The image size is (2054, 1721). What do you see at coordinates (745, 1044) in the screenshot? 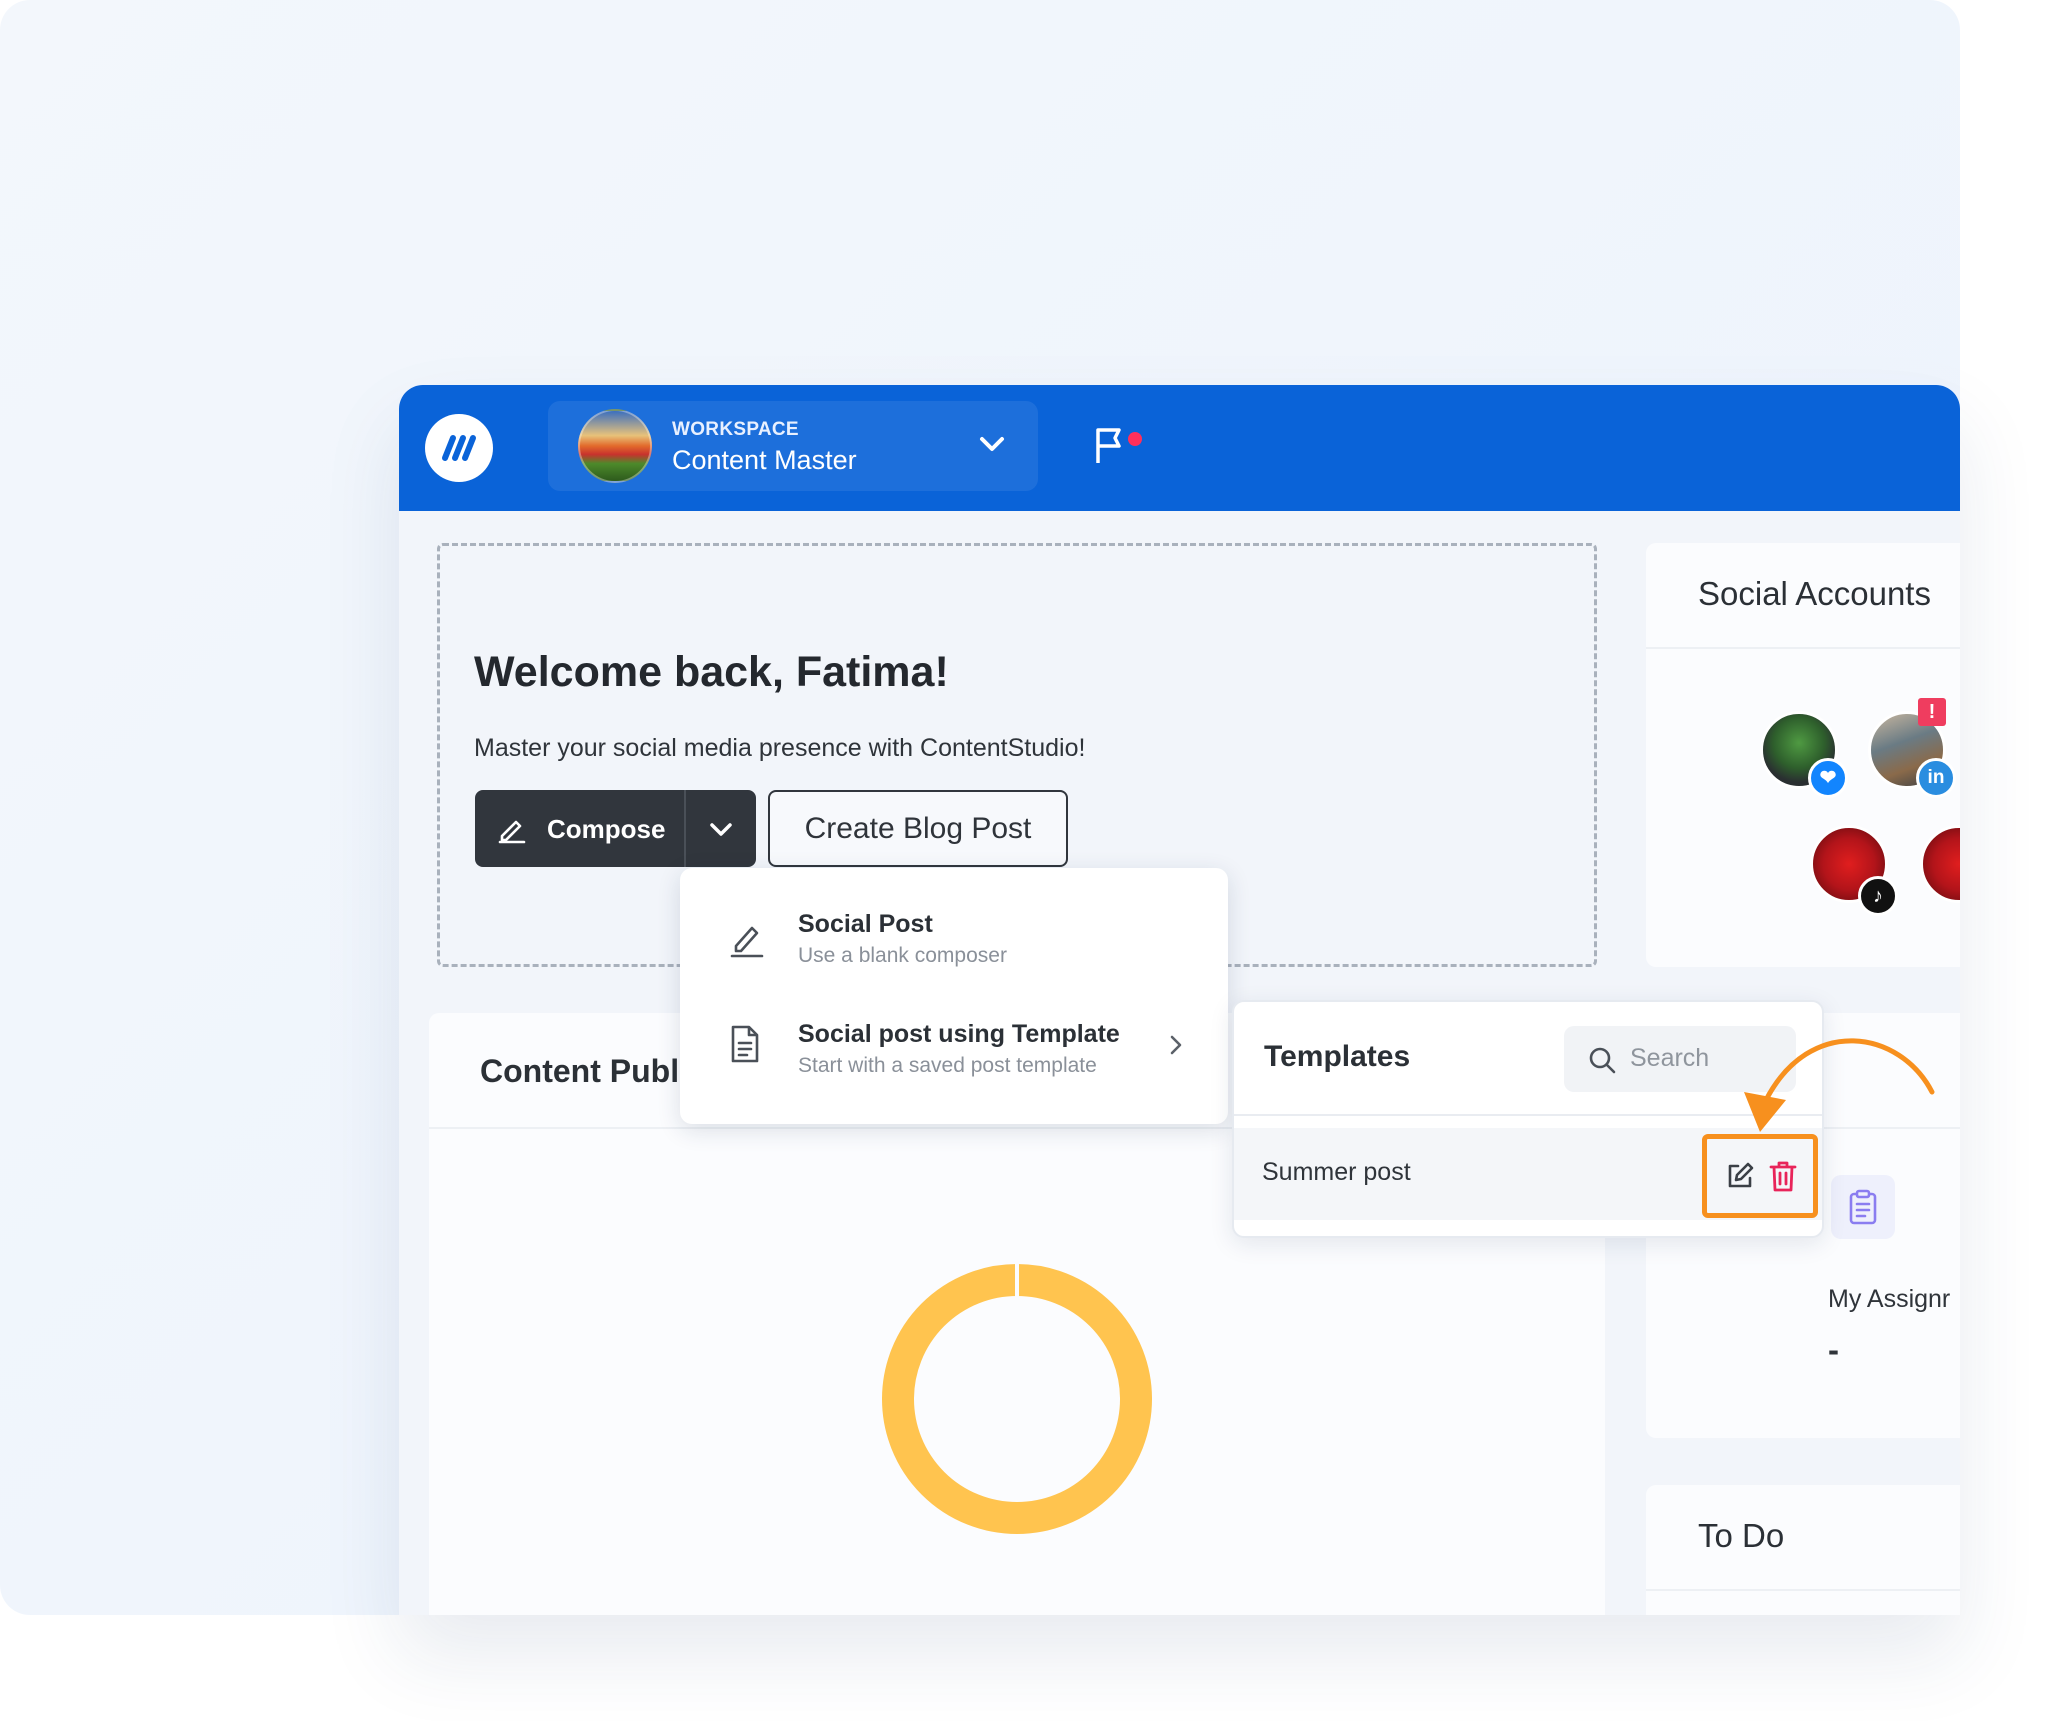
I see `document-icon` at bounding box center [745, 1044].